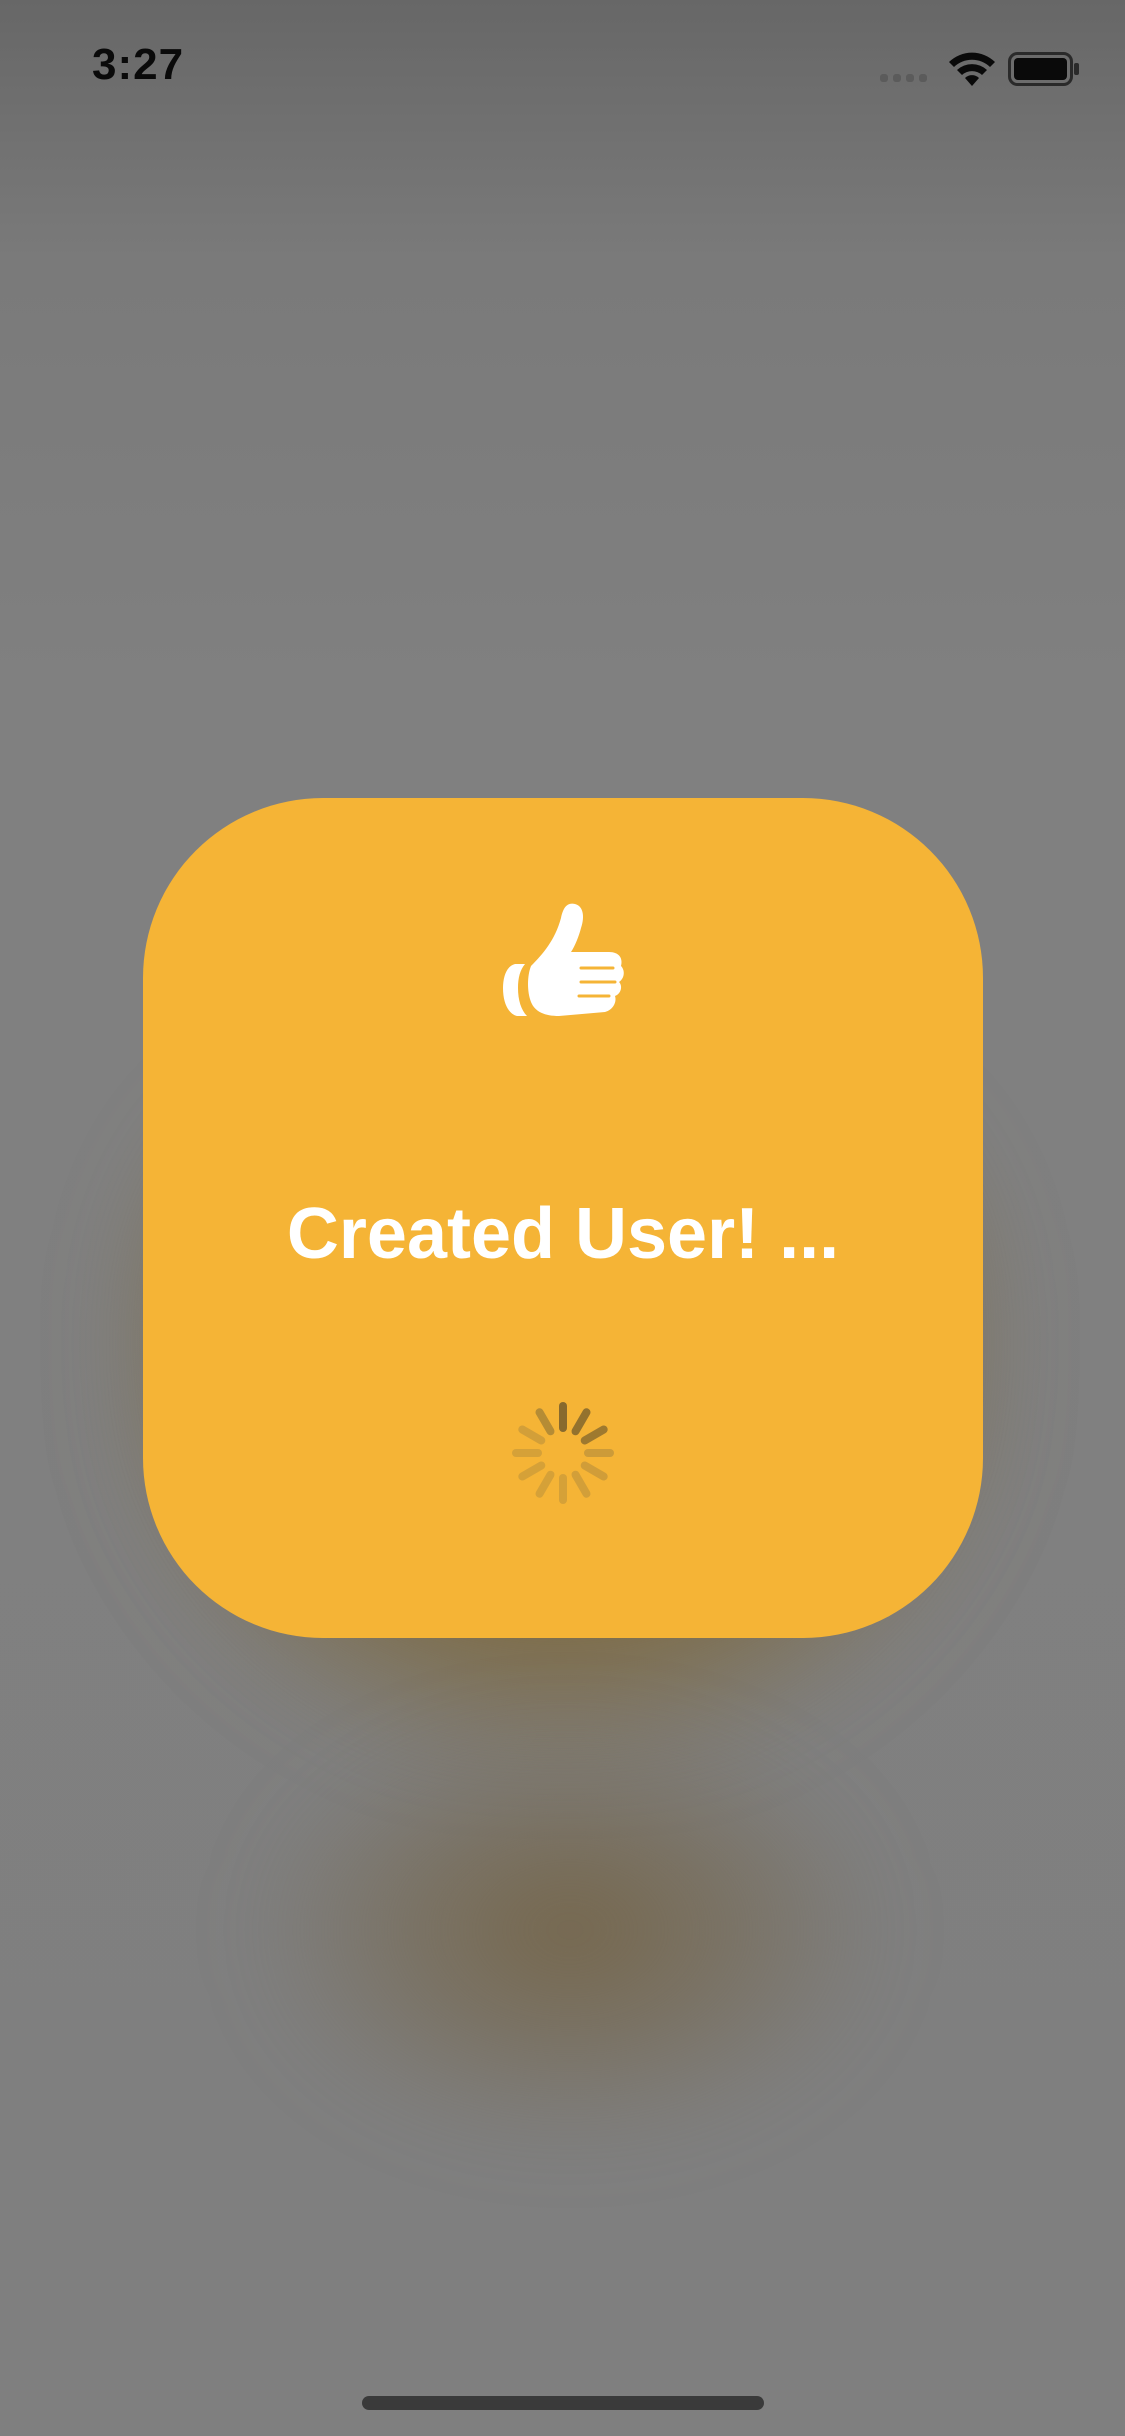  What do you see at coordinates (563, 959) in the screenshot?
I see `thumbs-up-icon` at bounding box center [563, 959].